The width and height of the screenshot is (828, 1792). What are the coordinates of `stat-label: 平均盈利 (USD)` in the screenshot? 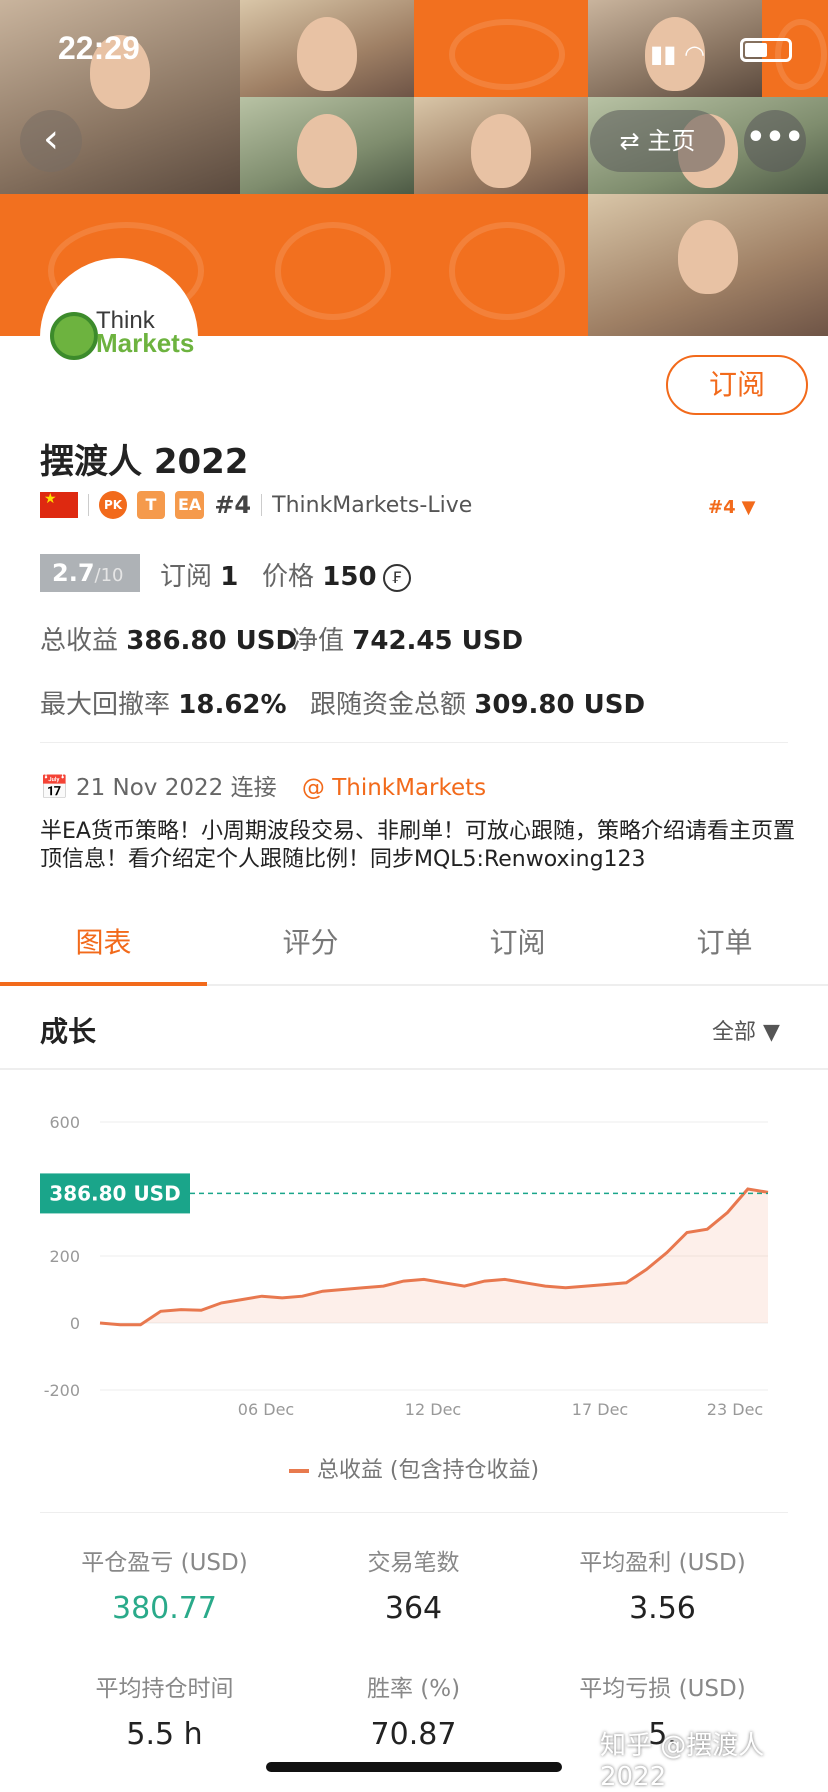 It's located at (662, 1563).